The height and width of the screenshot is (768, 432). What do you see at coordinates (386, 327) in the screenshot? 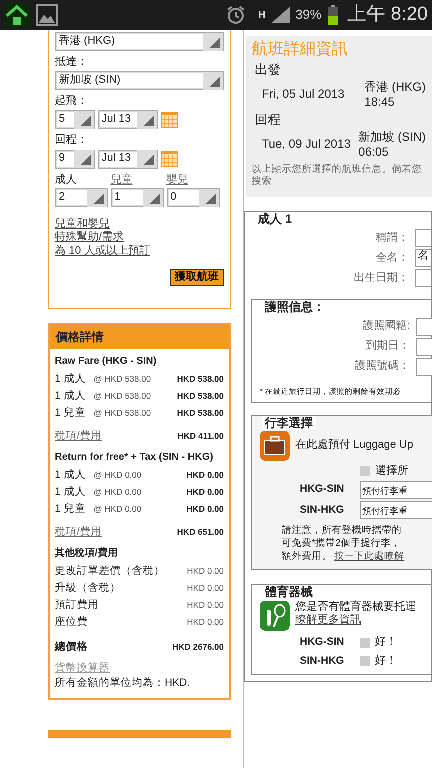
I see `field-label: 護照國籍:` at bounding box center [386, 327].